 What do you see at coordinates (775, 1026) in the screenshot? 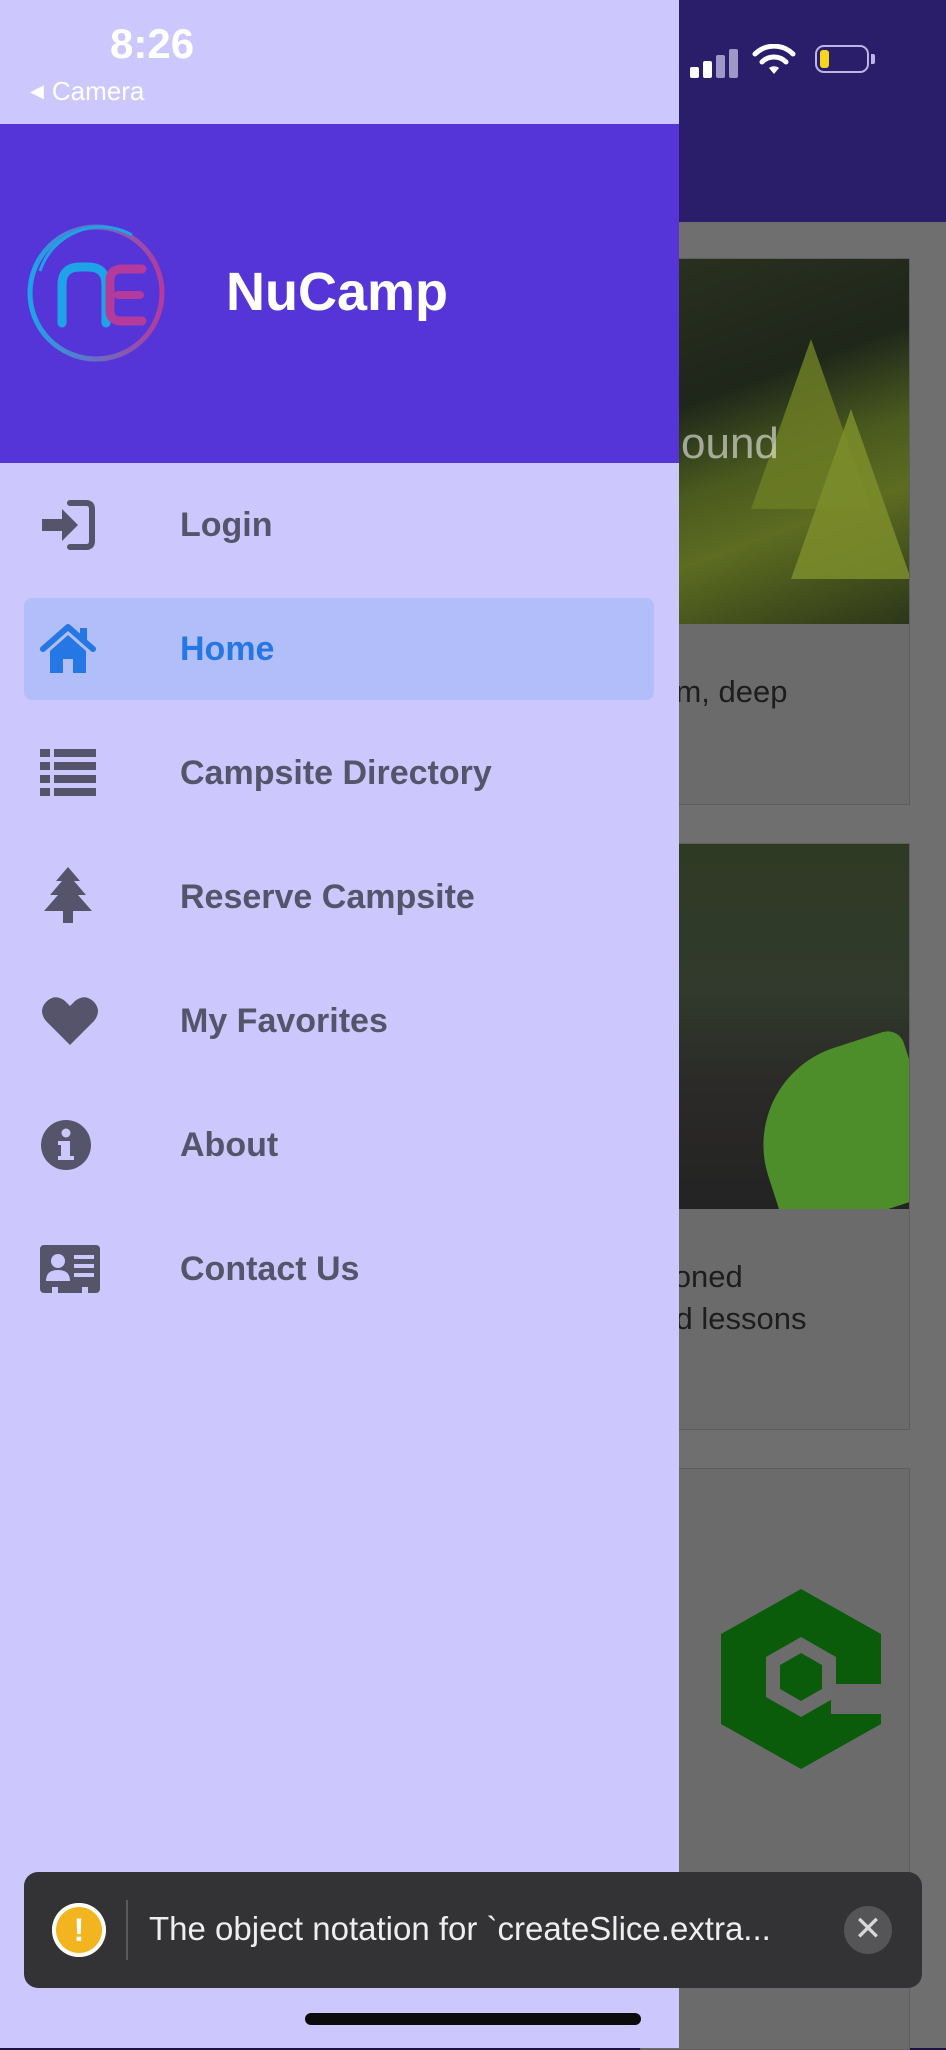
I see `card-image: e` at bounding box center [775, 1026].